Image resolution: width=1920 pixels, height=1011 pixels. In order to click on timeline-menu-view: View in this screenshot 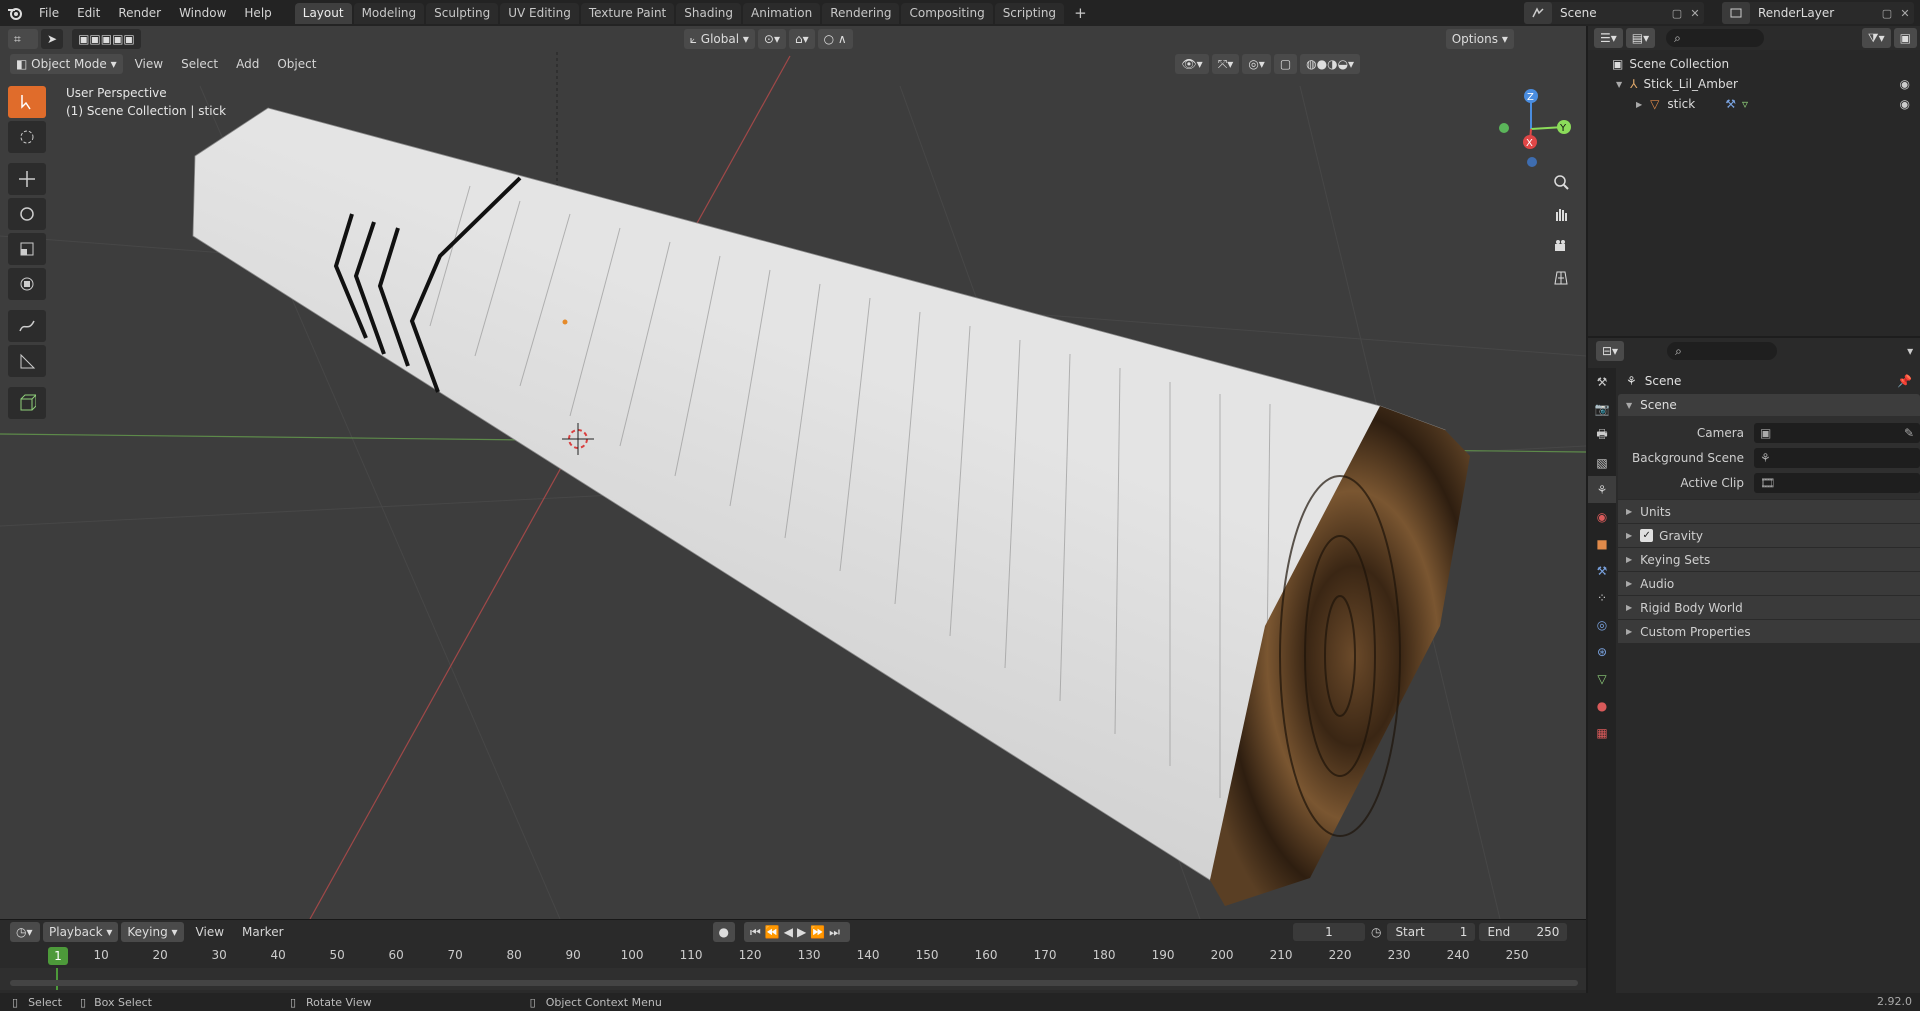, I will do `click(210, 932)`.